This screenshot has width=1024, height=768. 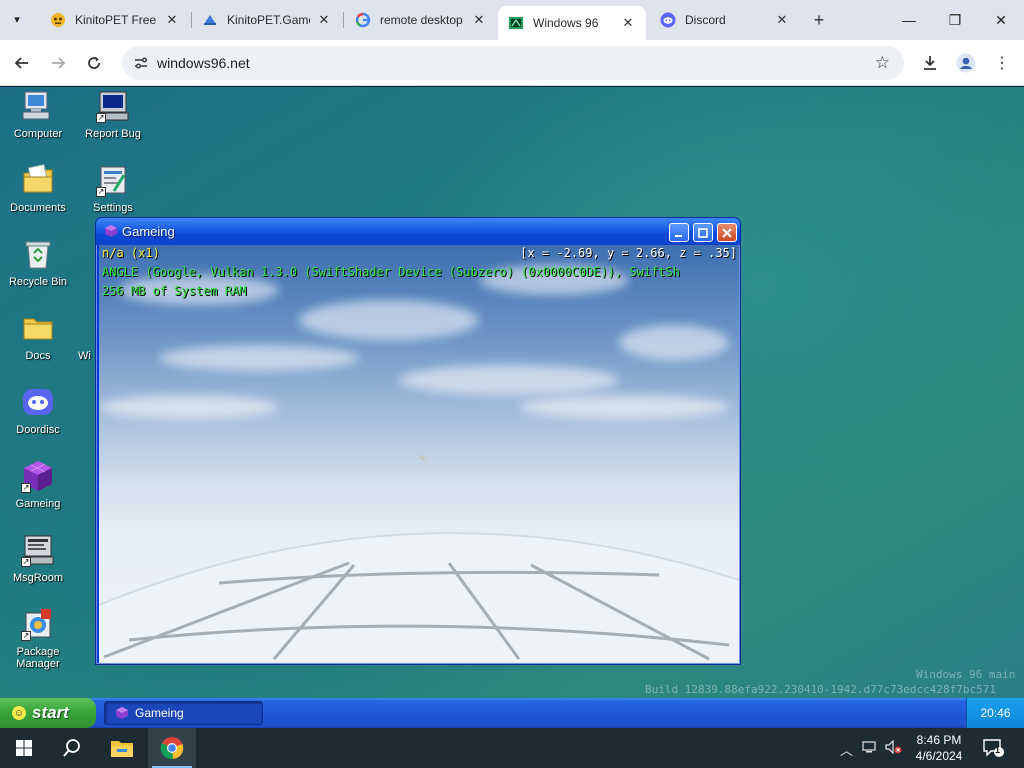 What do you see at coordinates (1001, 20) in the screenshot?
I see `close-window-icon: ✕` at bounding box center [1001, 20].